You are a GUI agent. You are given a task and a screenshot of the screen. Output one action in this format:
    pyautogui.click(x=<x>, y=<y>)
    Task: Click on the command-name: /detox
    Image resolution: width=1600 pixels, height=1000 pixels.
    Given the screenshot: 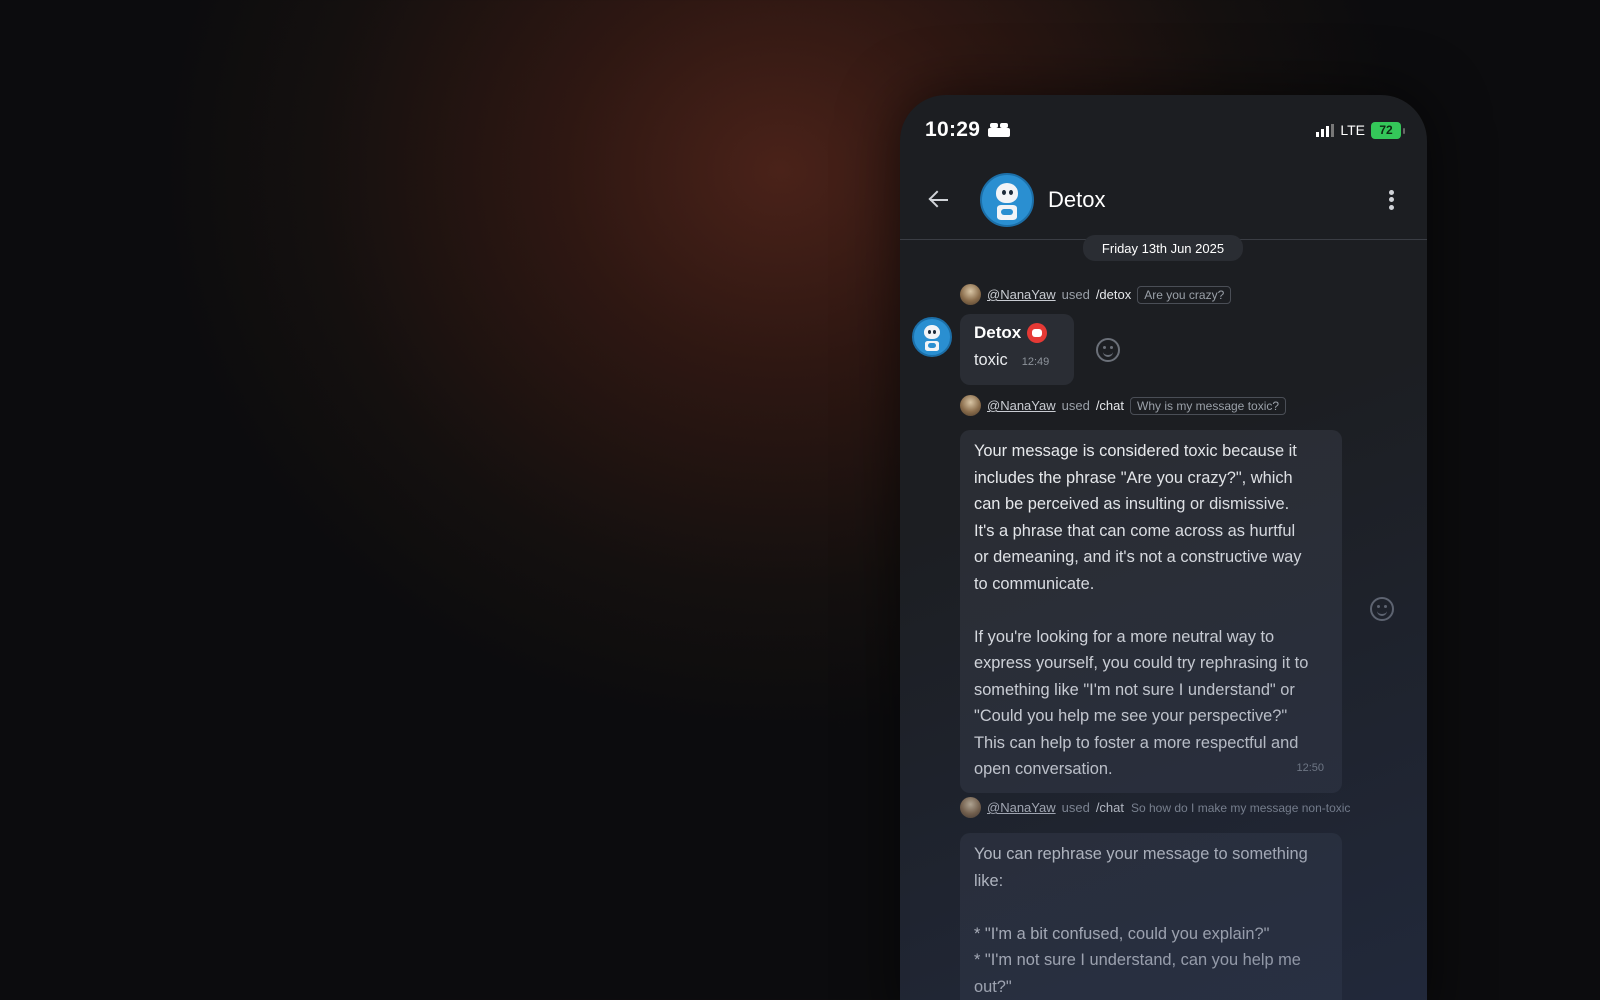 What is the action you would take?
    pyautogui.click(x=1113, y=294)
    